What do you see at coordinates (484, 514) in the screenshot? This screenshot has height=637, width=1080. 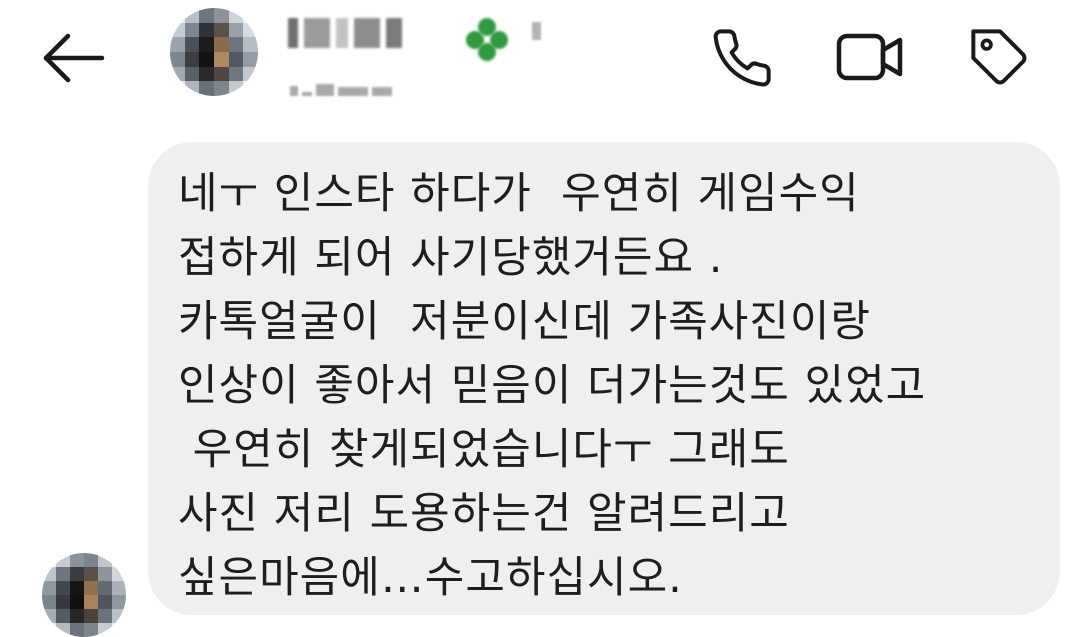 I see `message-line: 사진 저리 도용하는건 알려드리고` at bounding box center [484, 514].